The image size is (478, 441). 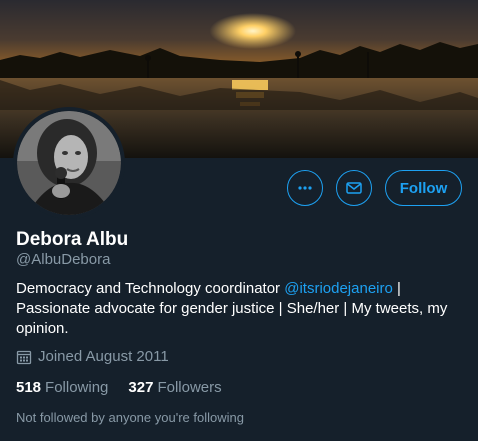 I want to click on follow-stats: 518 Following 327 Followers, so click(x=129, y=387).